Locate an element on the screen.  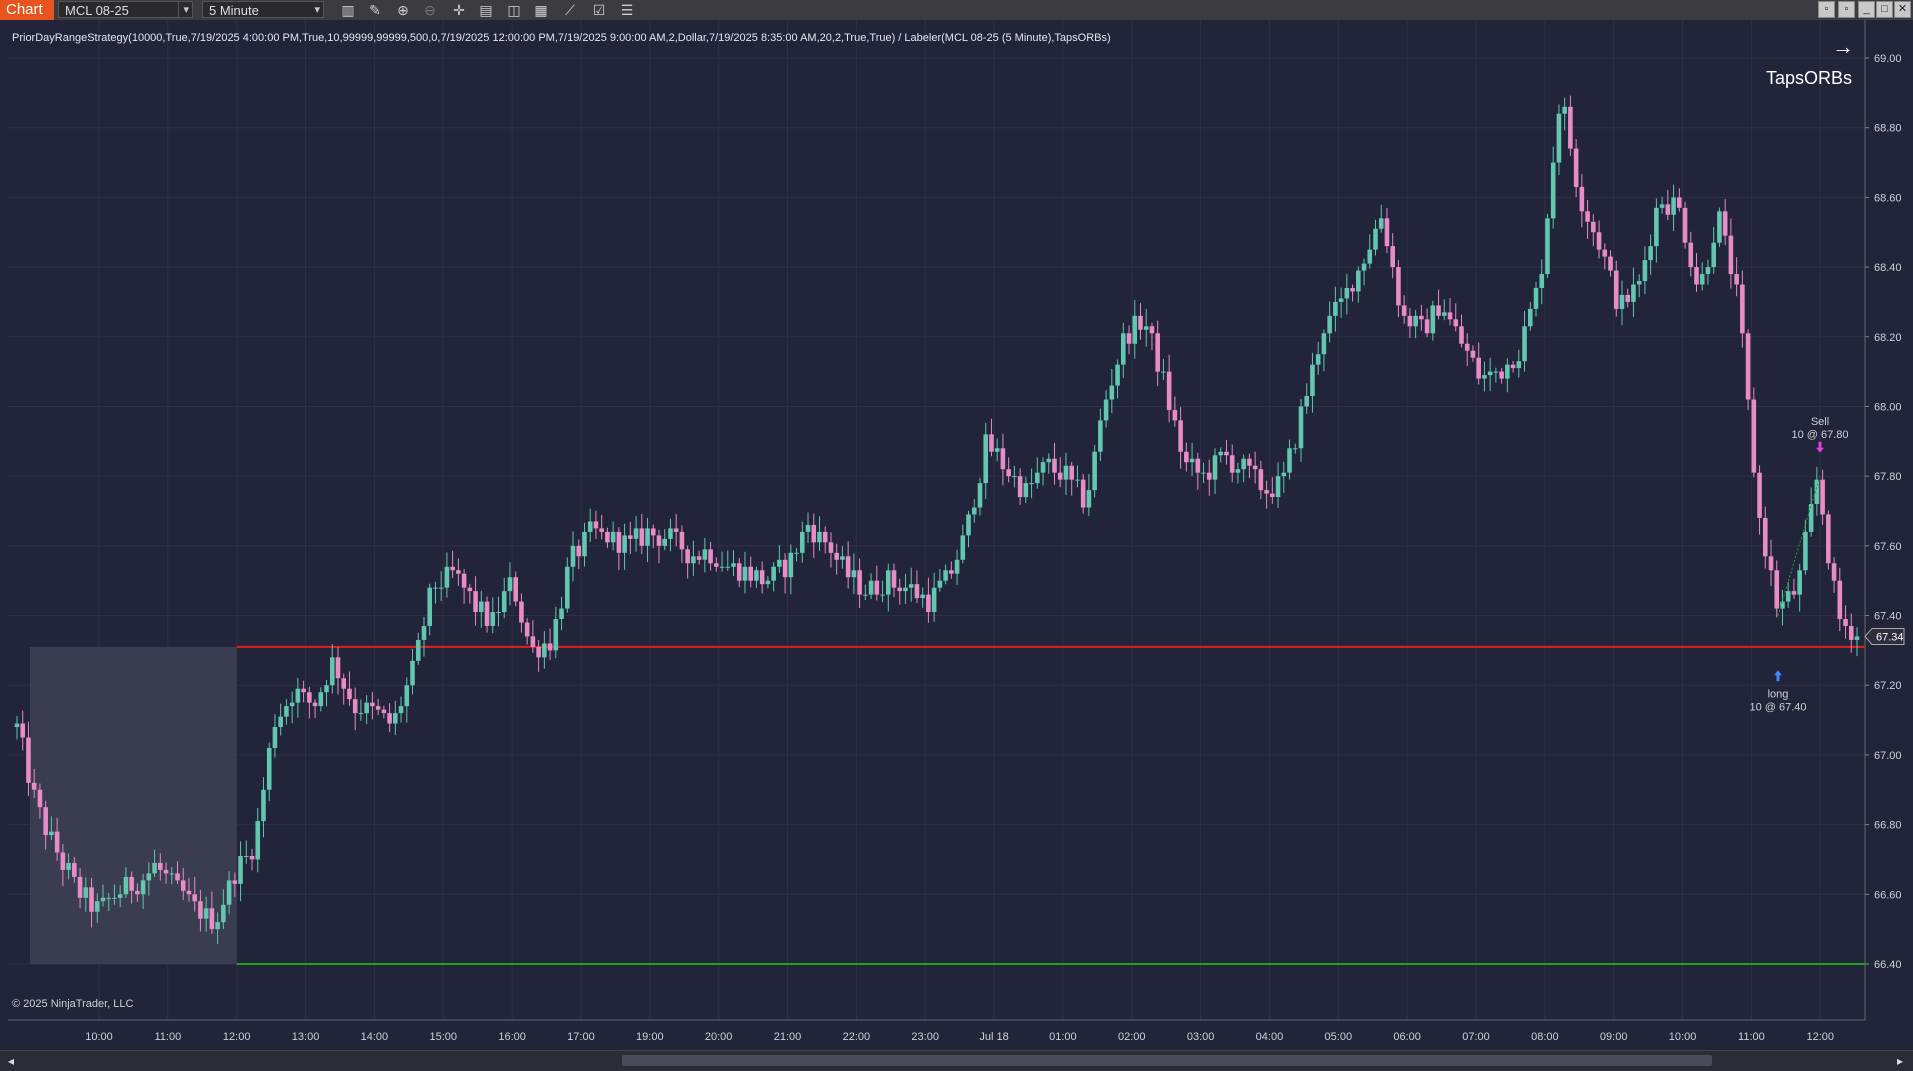
instrument-selector: MCL 08-25 is located at coordinates (120, 9).